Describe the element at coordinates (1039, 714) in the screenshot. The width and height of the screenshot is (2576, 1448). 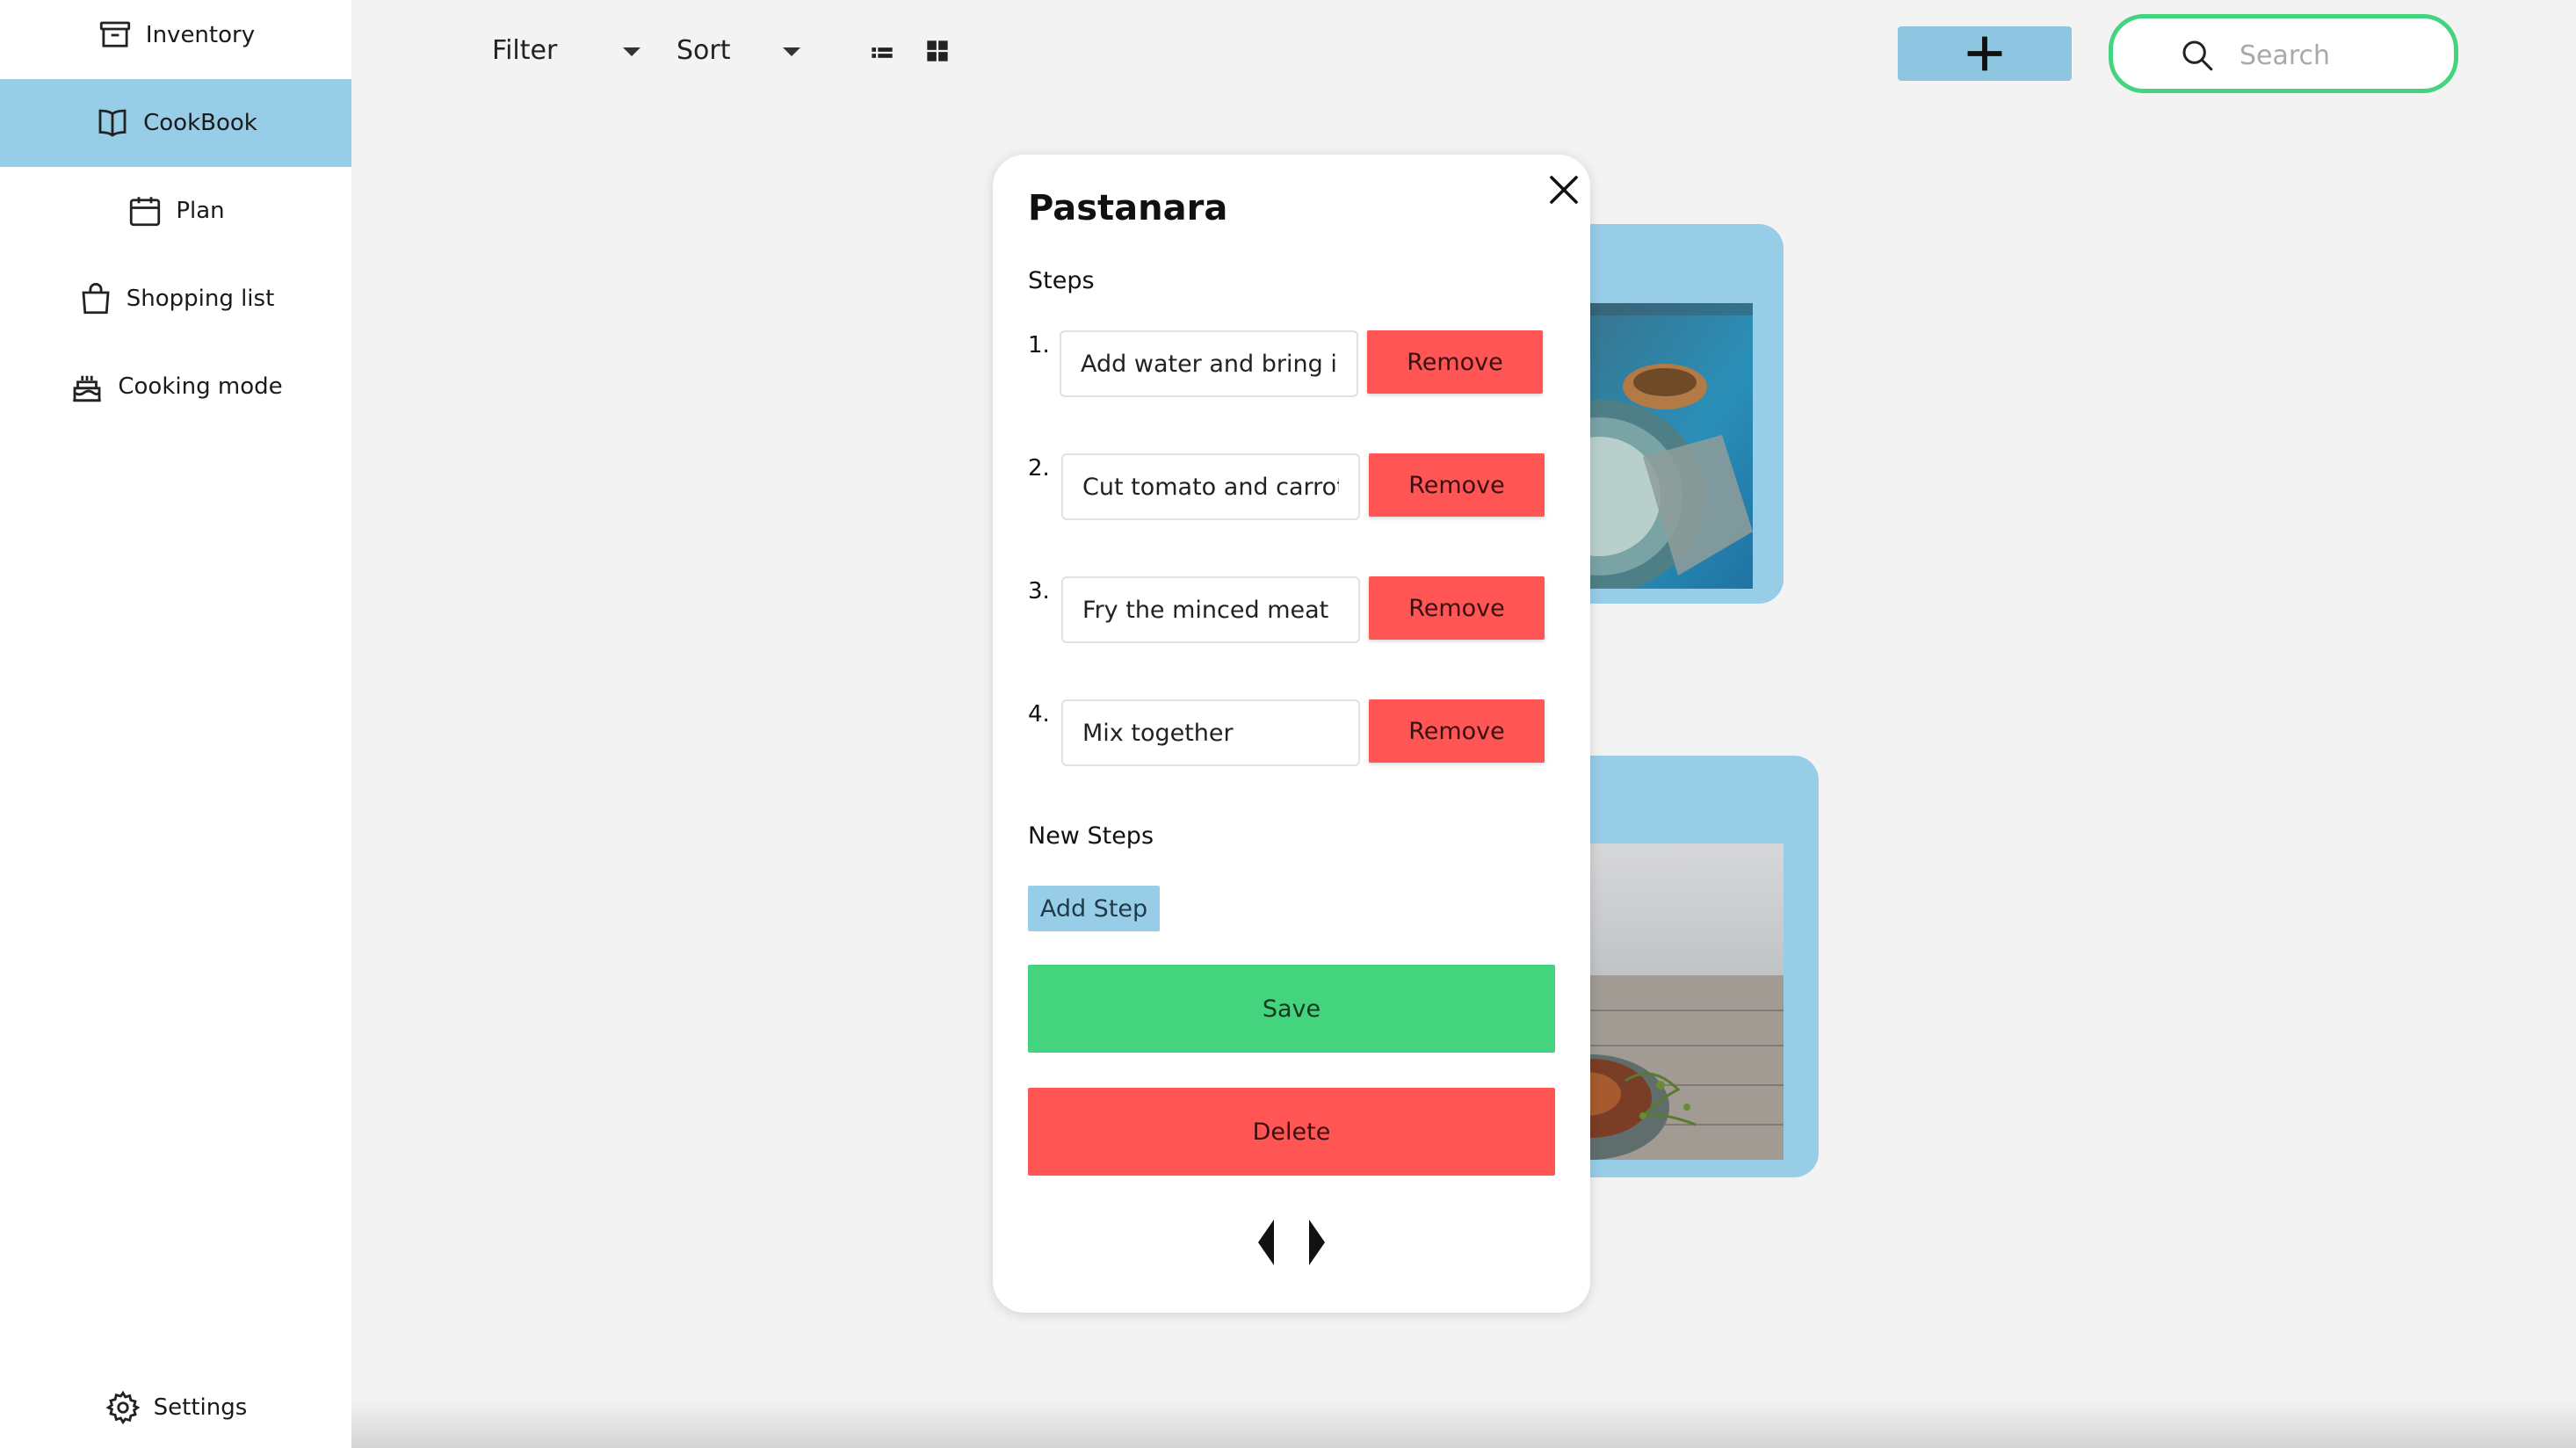
I see `step-number: 4.` at that location.